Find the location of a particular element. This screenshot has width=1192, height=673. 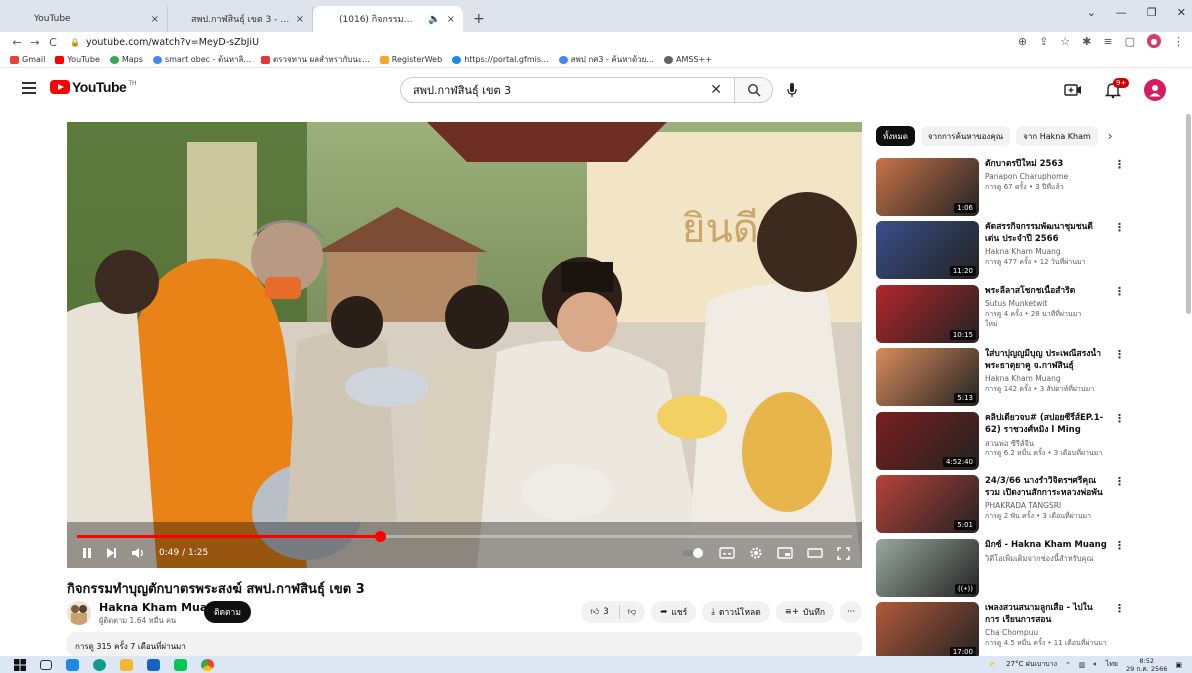

bookmark-registerweb: RegisterWeb is located at coordinates (410, 59).